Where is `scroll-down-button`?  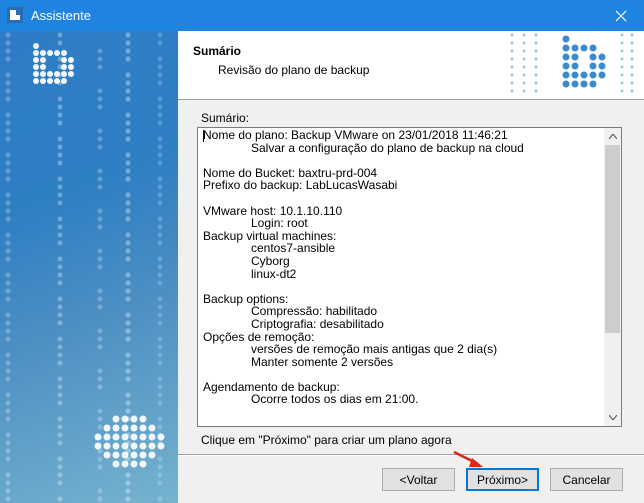
scroll-down-button is located at coordinates (612, 417).